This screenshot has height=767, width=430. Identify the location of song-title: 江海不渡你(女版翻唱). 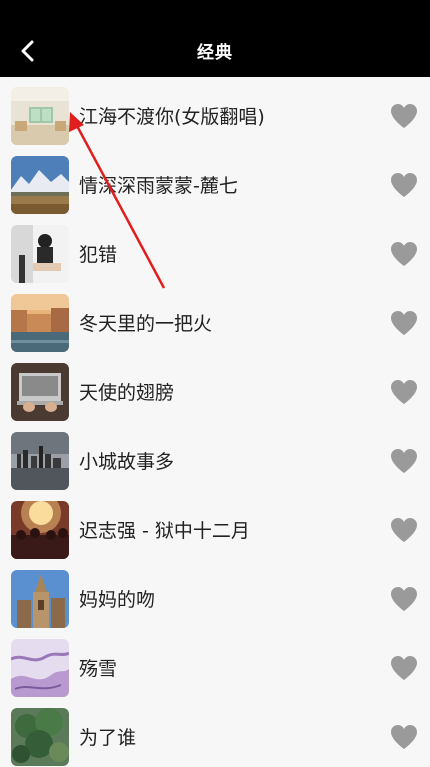
(172, 117).